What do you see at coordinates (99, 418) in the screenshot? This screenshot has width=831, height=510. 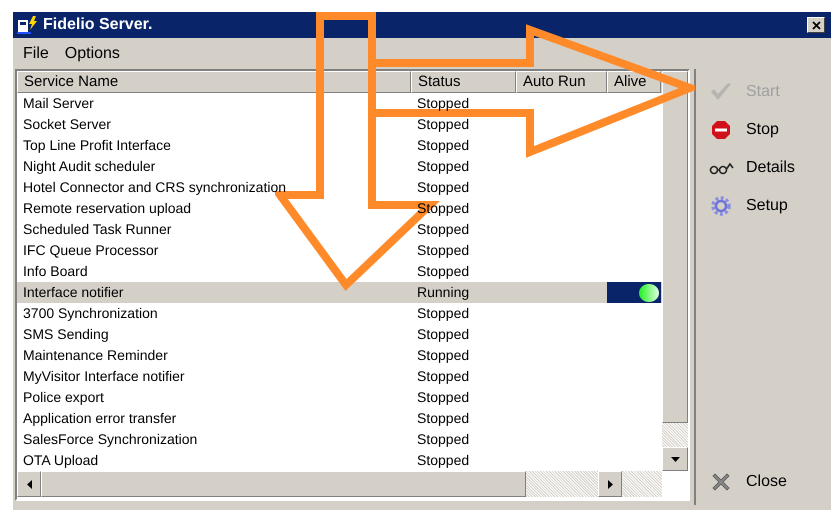 I see `service-name: Application error transfer` at bounding box center [99, 418].